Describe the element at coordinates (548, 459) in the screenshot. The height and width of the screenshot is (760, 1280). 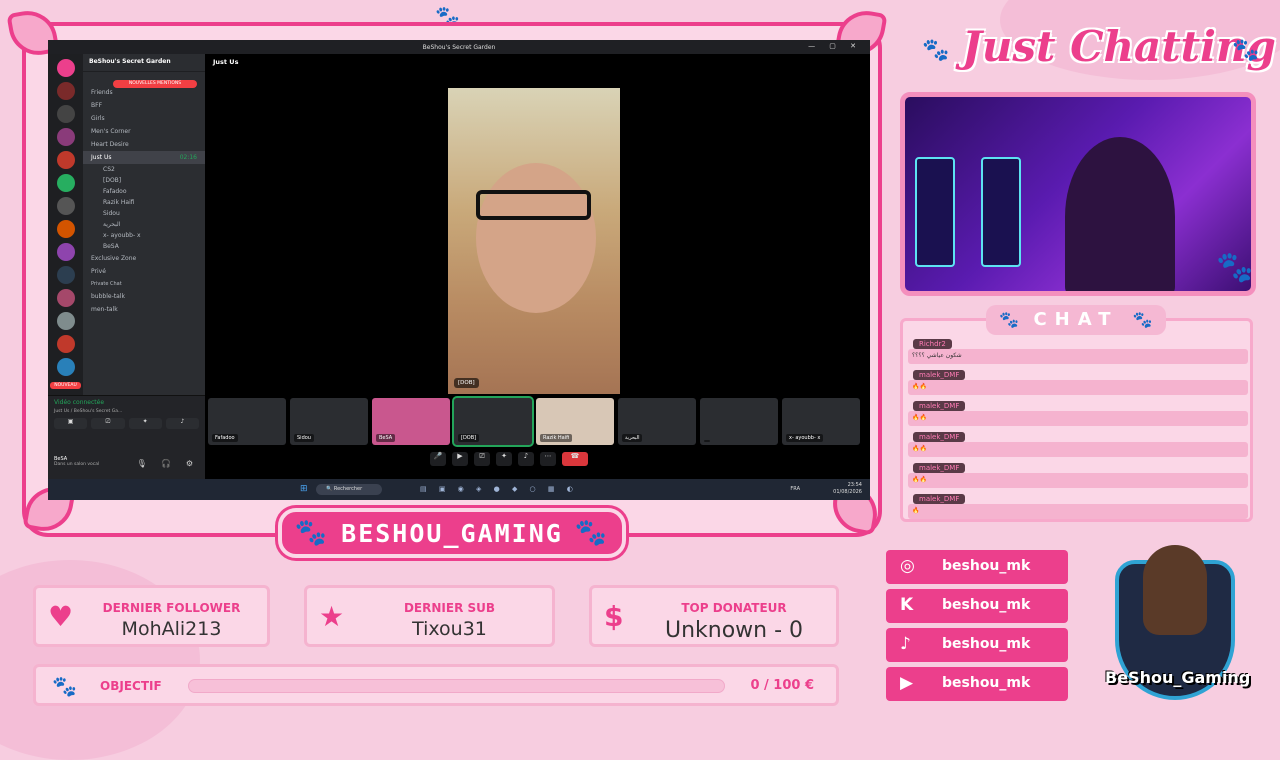
I see `more-button: ⋯` at that location.